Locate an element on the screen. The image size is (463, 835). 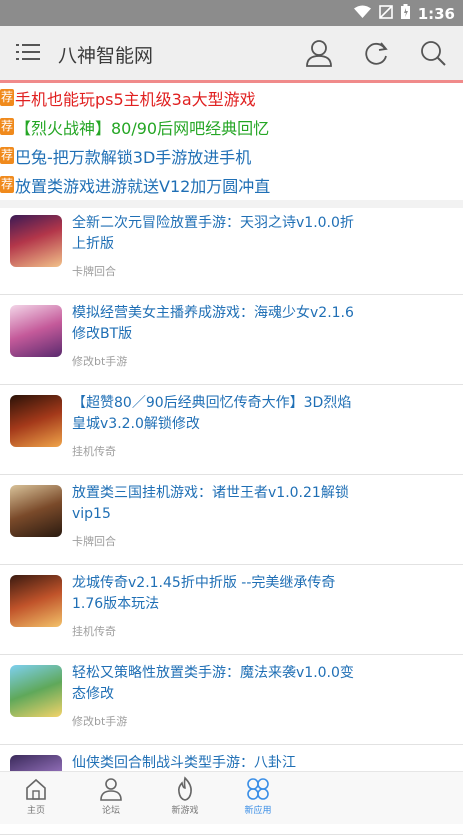
recommended-item: 荐 巴兔-把万款解锁3D手游放进手机 is located at coordinates (231, 155).